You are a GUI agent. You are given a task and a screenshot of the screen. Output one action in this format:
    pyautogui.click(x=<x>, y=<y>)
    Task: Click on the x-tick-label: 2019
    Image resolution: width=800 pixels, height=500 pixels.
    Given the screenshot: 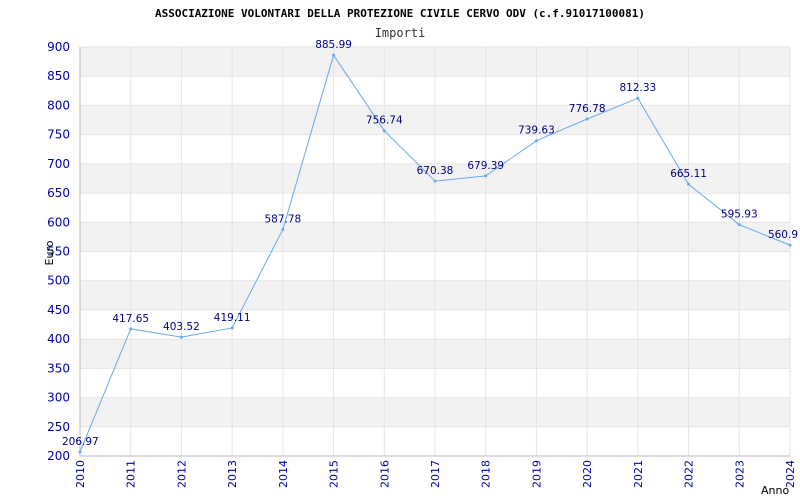 What is the action you would take?
    pyautogui.click(x=536, y=474)
    